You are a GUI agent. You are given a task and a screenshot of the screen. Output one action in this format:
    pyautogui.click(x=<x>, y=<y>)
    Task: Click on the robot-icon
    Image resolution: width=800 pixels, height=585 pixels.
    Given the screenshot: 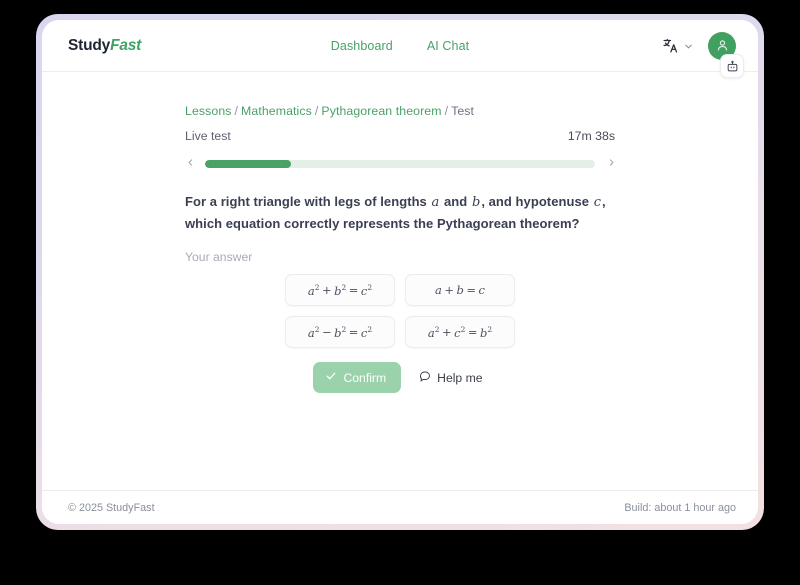 What is the action you would take?
    pyautogui.click(x=732, y=65)
    